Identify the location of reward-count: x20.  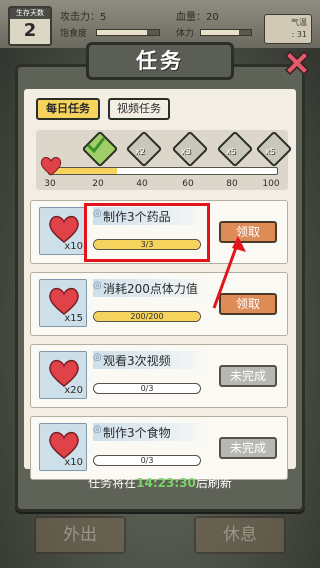
(73, 390).